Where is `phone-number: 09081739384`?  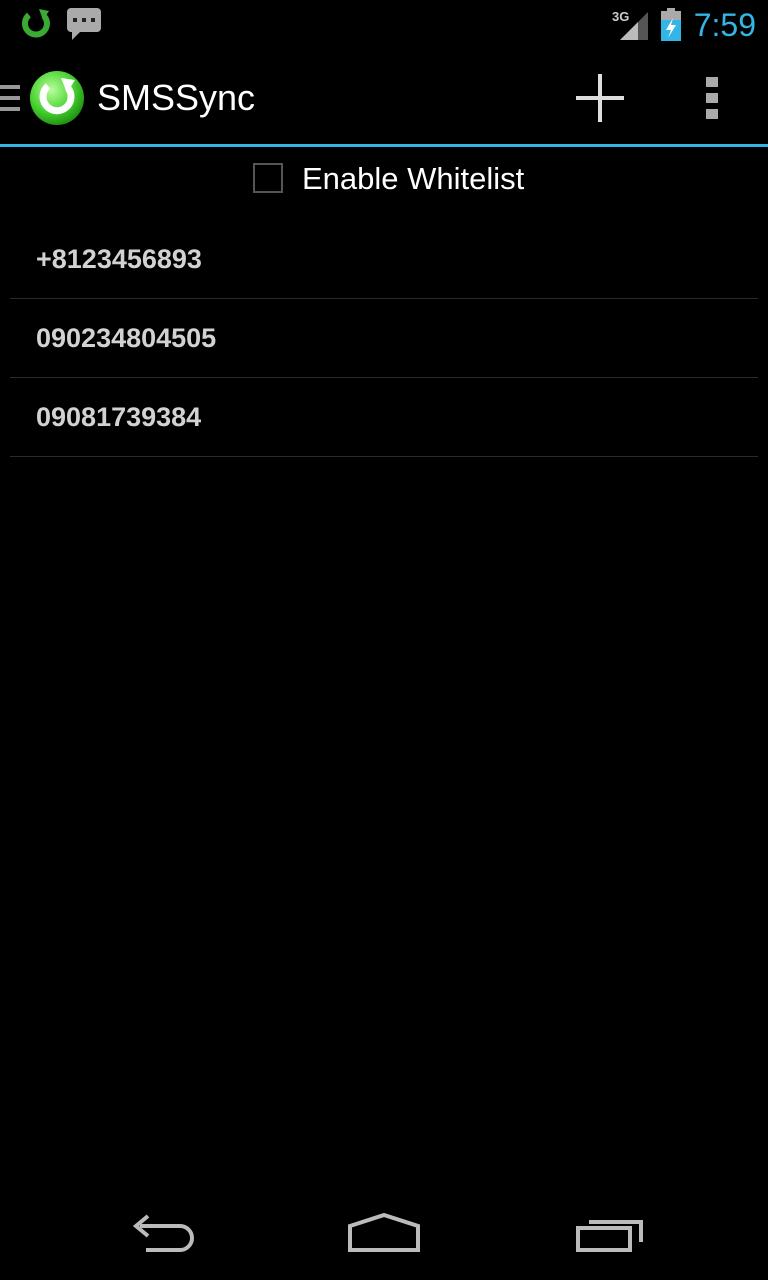 phone-number: 09081739384 is located at coordinates (119, 417).